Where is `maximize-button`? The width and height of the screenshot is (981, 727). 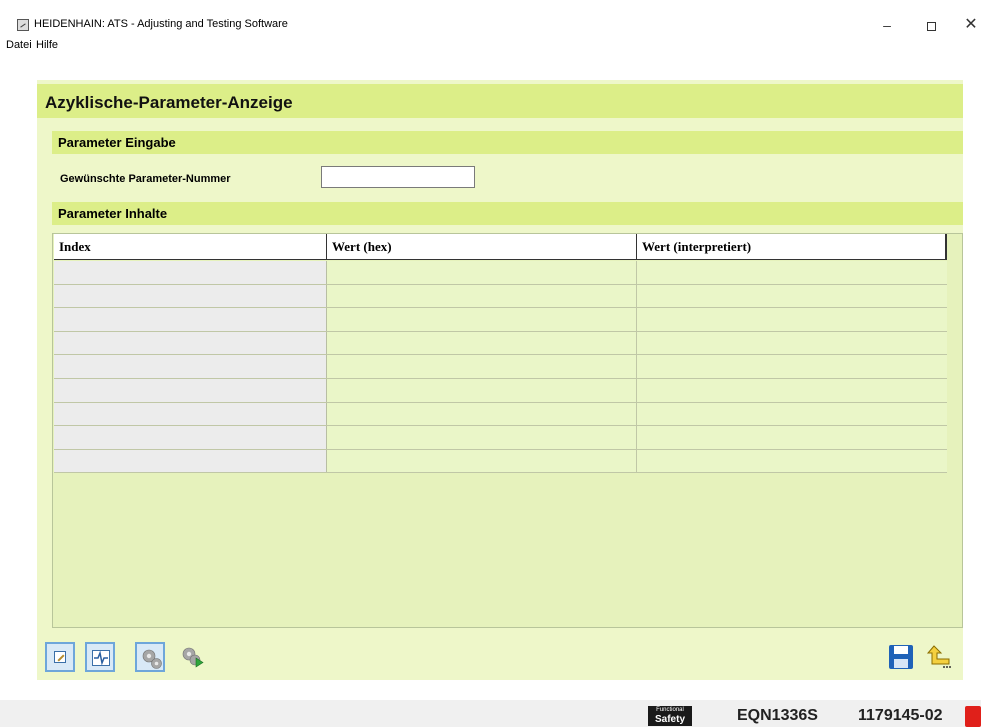 maximize-button is located at coordinates (931, 25).